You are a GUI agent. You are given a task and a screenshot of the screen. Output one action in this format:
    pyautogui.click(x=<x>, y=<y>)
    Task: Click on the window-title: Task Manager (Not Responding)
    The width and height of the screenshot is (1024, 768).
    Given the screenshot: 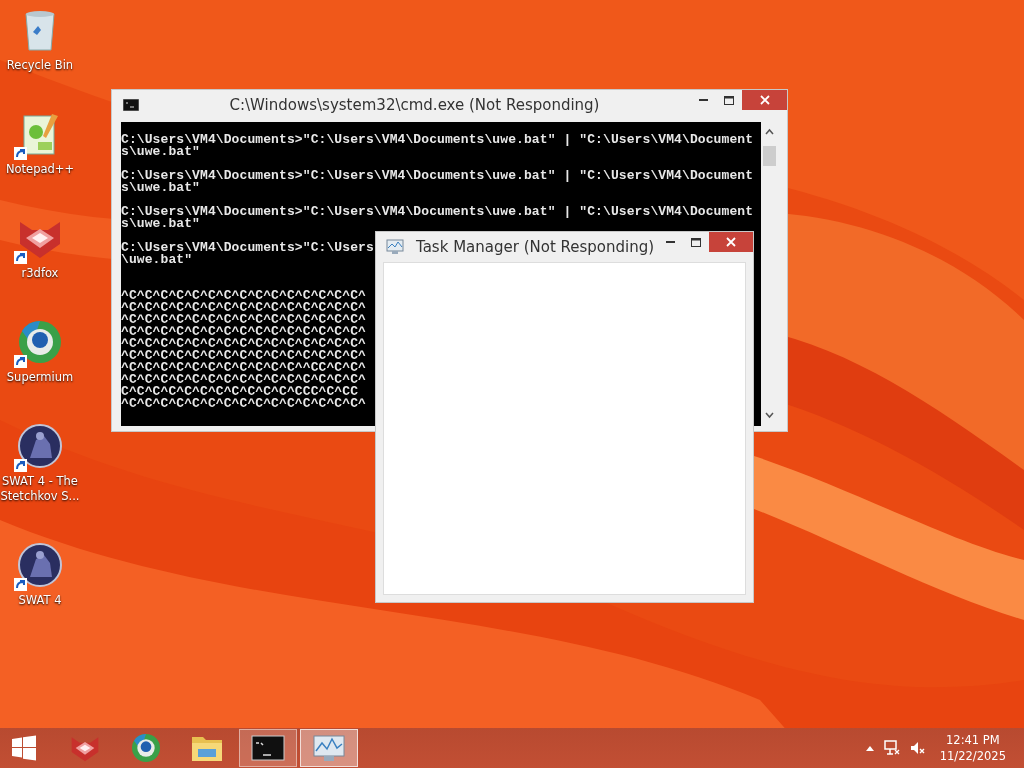 What is the action you would take?
    pyautogui.click(x=535, y=247)
    